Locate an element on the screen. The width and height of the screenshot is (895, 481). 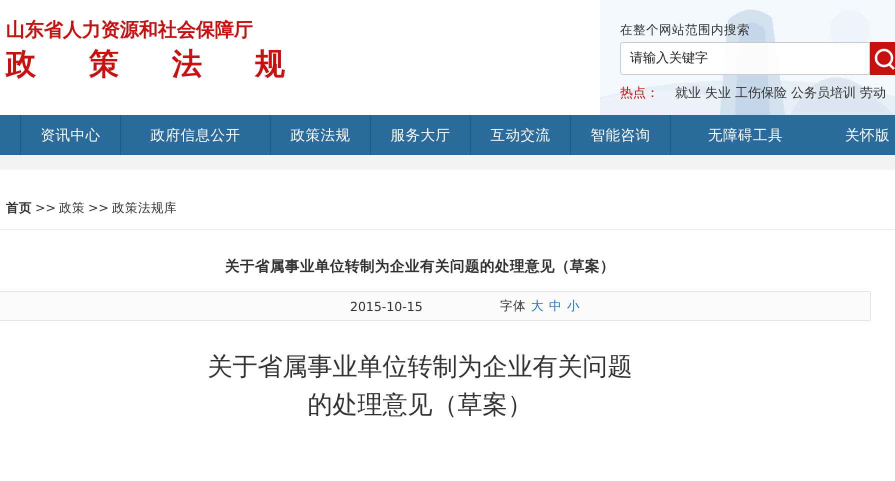
font-size-link: 大 is located at coordinates (537, 306).